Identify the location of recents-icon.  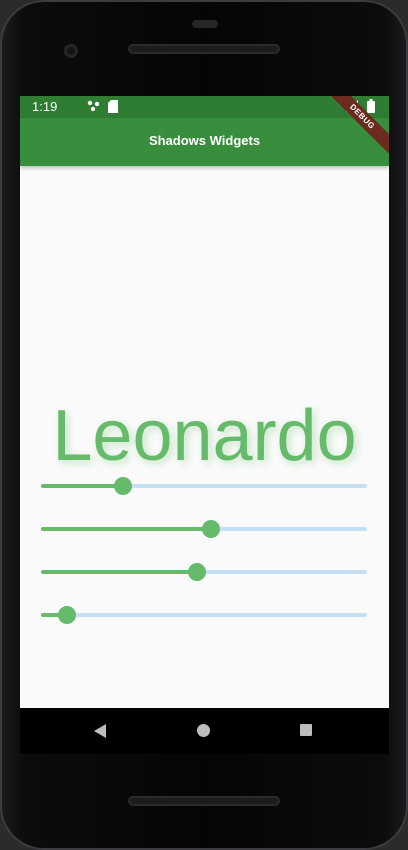
(306, 730).